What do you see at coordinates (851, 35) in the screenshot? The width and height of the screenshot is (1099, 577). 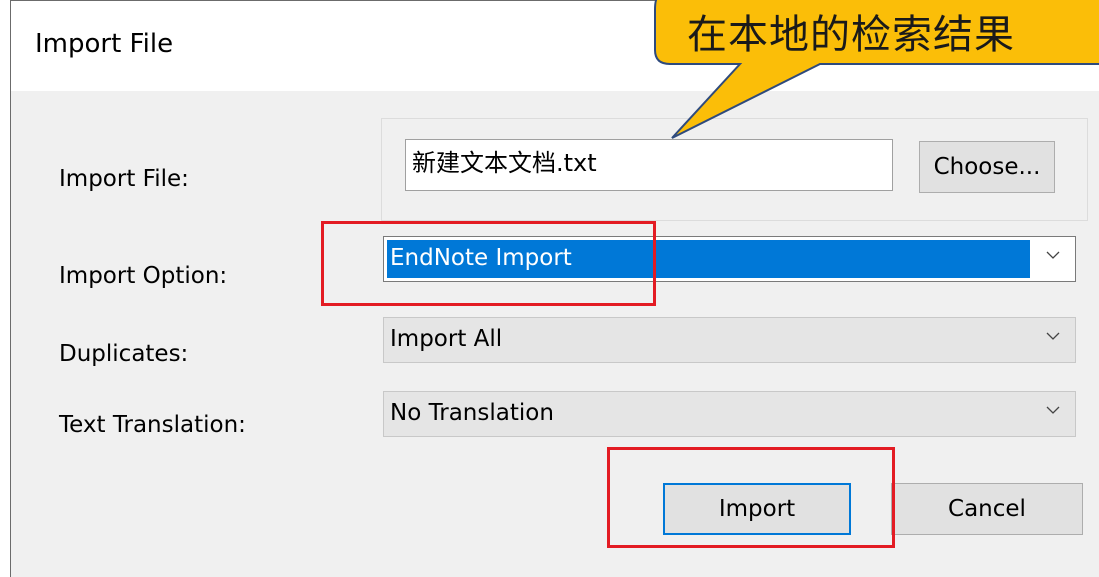 I see `callout-text: 在本地的检索结果` at bounding box center [851, 35].